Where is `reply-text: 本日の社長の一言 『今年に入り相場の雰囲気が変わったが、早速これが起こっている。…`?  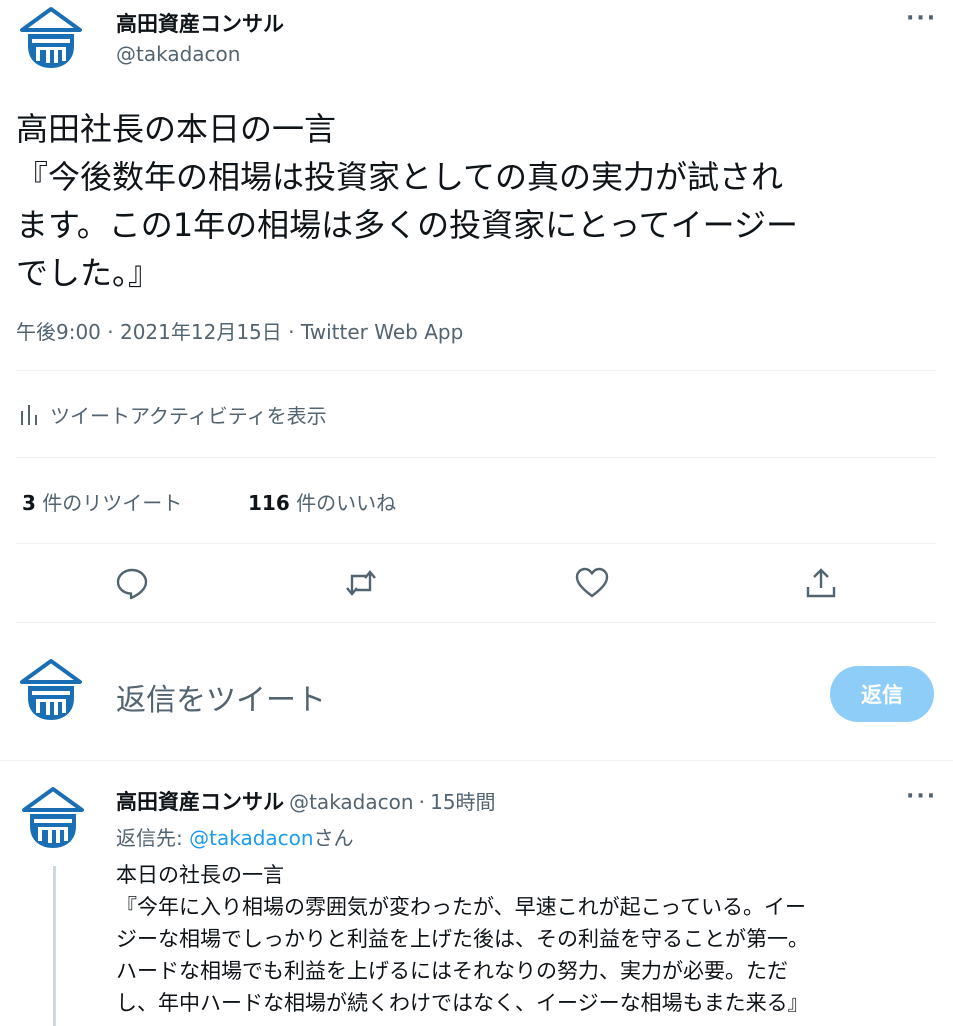
reply-text: 本日の社長の一言 『今年に入り相場の雰囲気が変わったが、早速これが起こっている。… is located at coordinates (531, 939).